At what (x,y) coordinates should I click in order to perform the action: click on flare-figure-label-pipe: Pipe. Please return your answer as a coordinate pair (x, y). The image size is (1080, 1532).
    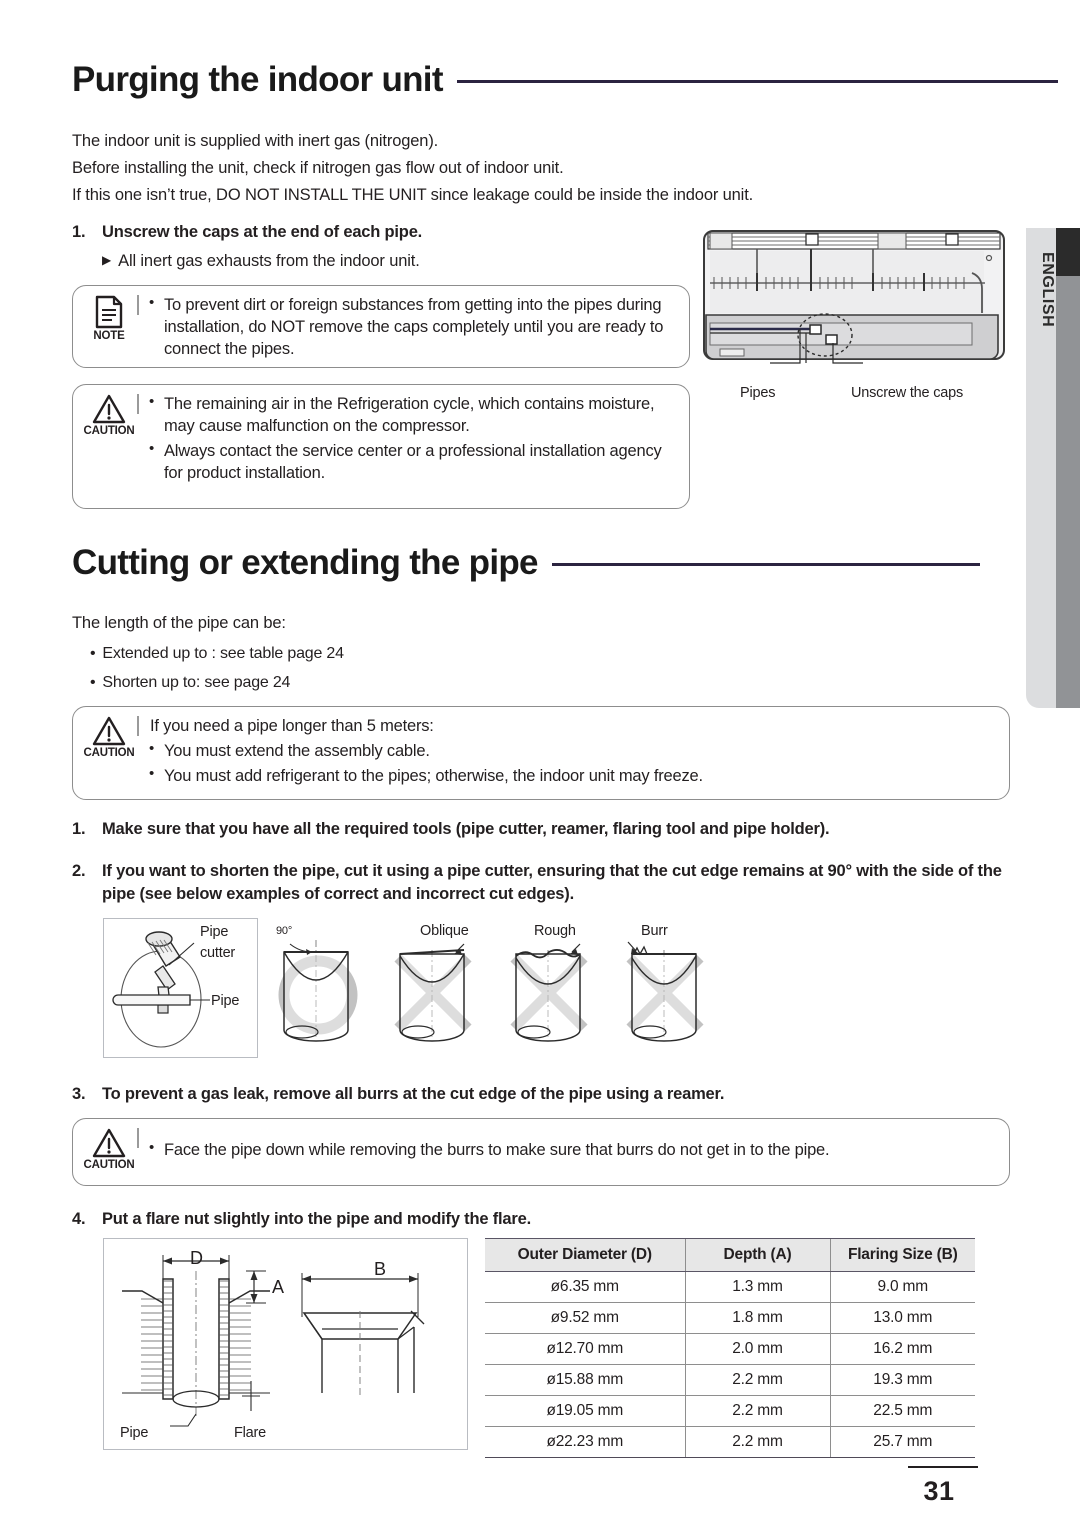
    Looking at the image, I should click on (134, 1433).